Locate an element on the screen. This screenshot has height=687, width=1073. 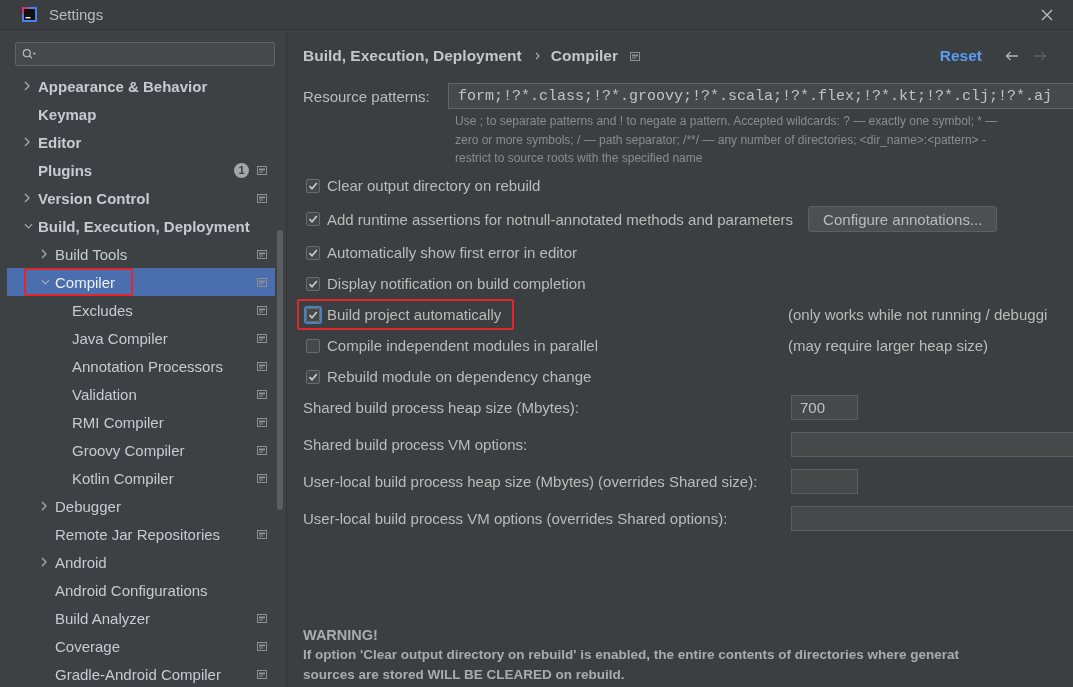
tree-item: Groovy Compiler is located at coordinates (141, 450).